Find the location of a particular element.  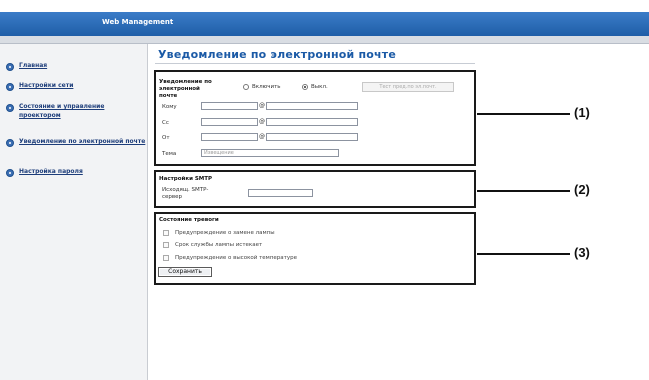

sidebar-item-label: Уведомление по электронной почте is located at coordinates (84, 141).